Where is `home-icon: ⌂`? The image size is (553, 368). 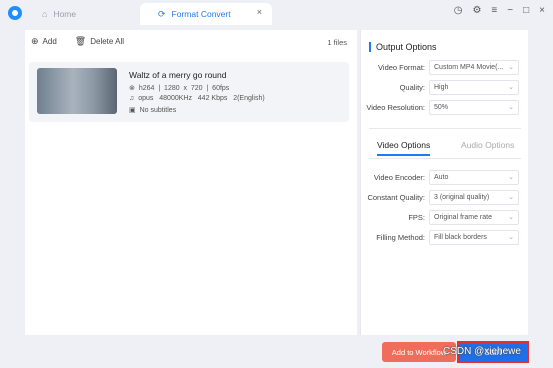 home-icon: ⌂ is located at coordinates (45, 14).